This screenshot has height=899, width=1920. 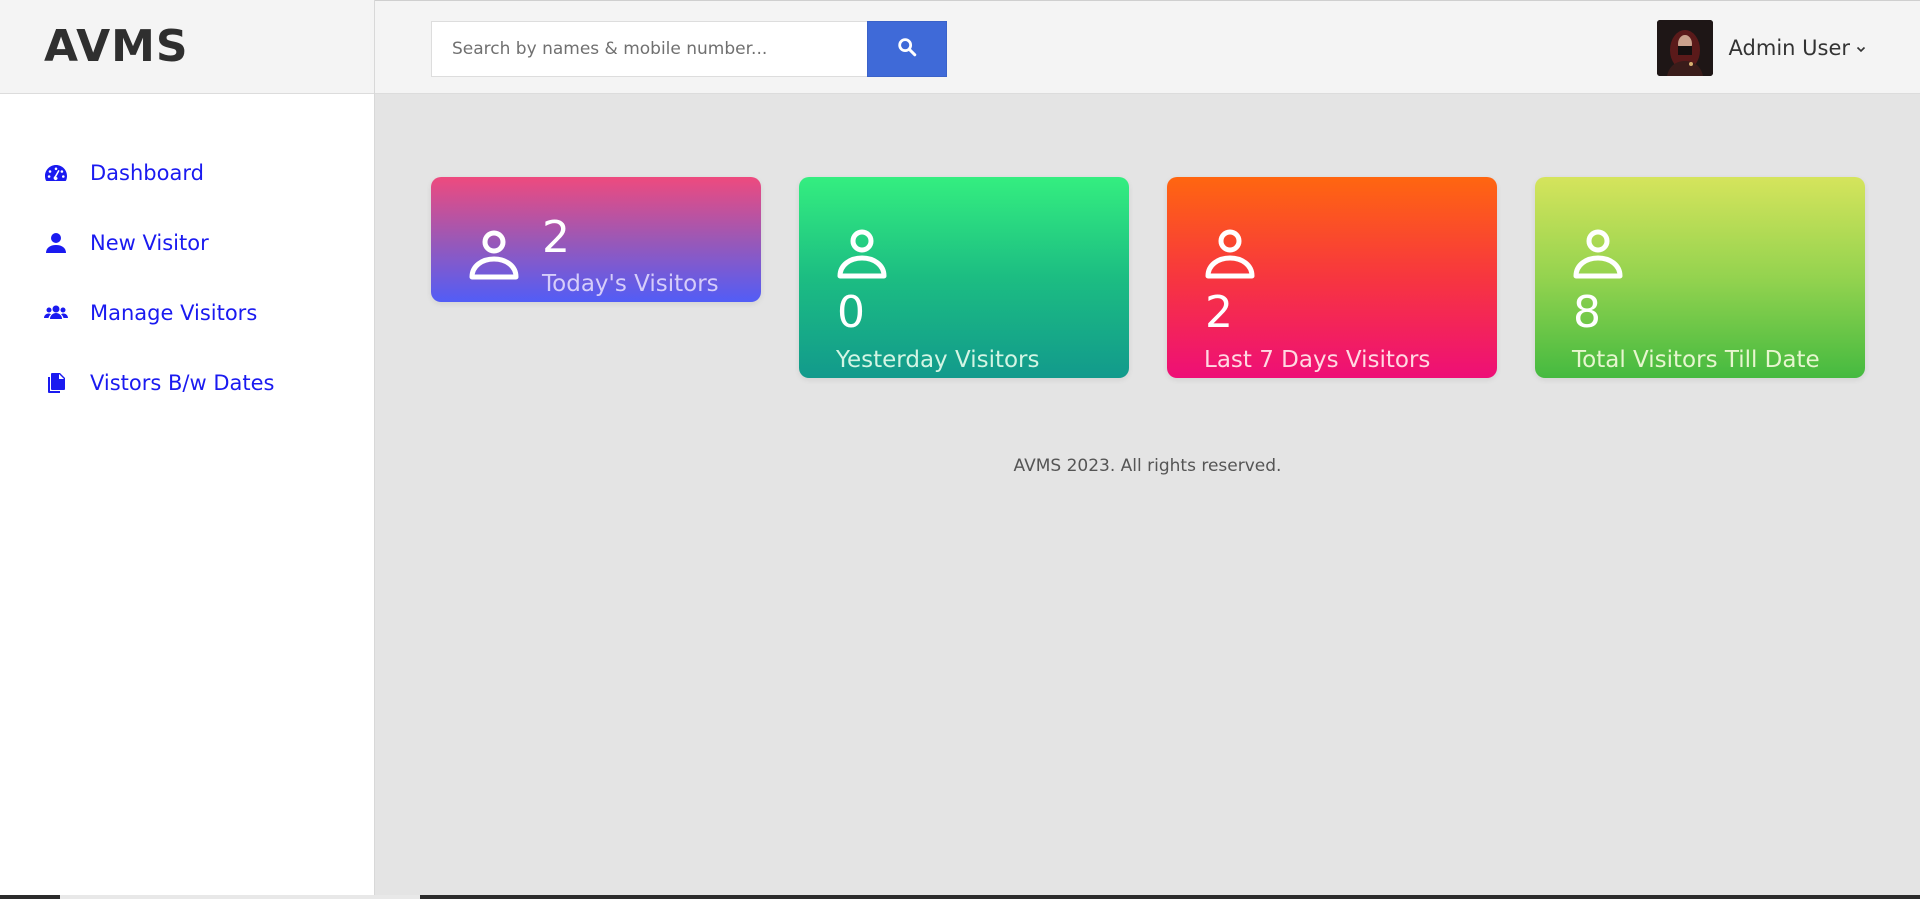 I want to click on avatar, so click(x=1684, y=48).